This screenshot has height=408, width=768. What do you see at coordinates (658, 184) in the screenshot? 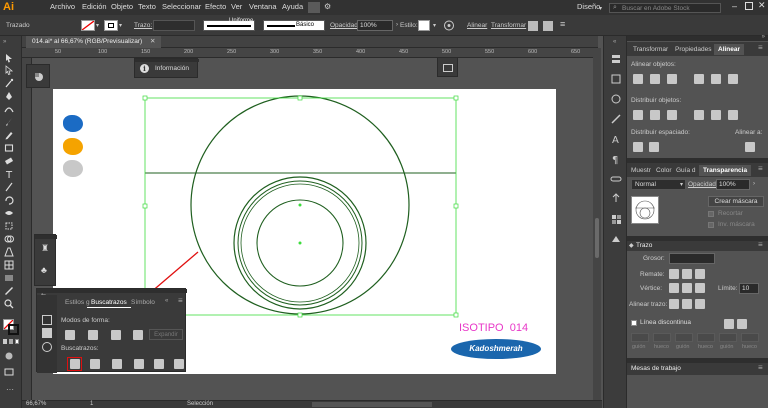
I see `blend-mode-dropdown: Normal ▾` at bounding box center [658, 184].